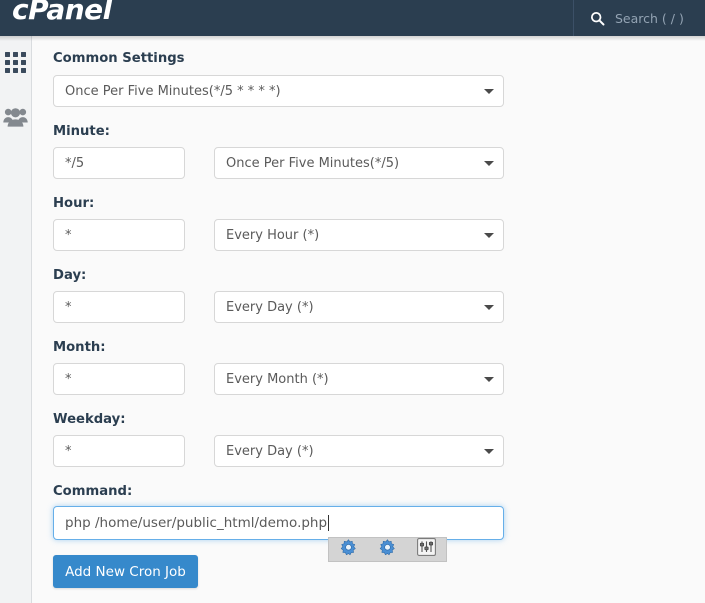 This screenshot has height=603, width=705. Describe the element at coordinates (352, 18) in the screenshot. I see `app-header: cPanel Search ( / )` at that location.